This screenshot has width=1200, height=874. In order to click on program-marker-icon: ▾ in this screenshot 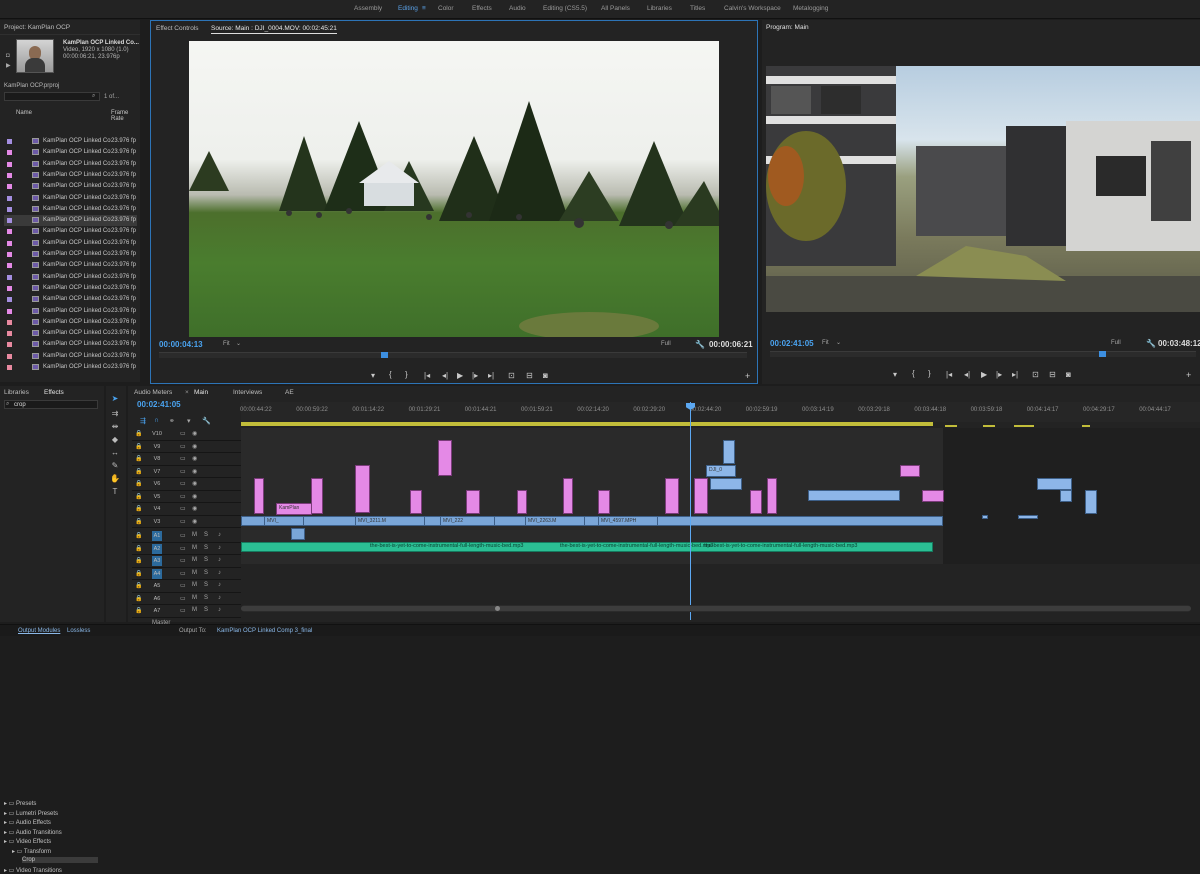, I will do `click(895, 374)`.